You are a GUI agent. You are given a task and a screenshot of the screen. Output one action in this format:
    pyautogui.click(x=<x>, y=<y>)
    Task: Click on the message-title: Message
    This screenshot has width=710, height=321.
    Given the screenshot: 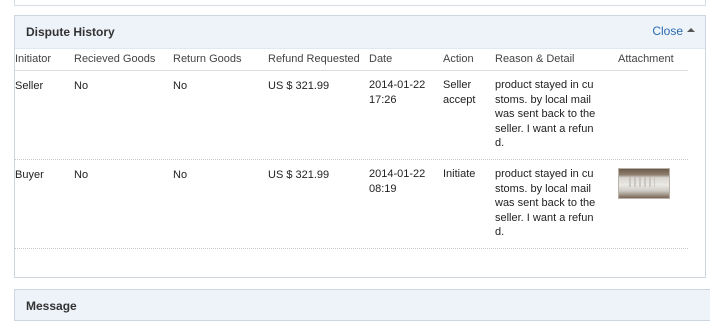 What is the action you would take?
    pyautogui.click(x=51, y=306)
    